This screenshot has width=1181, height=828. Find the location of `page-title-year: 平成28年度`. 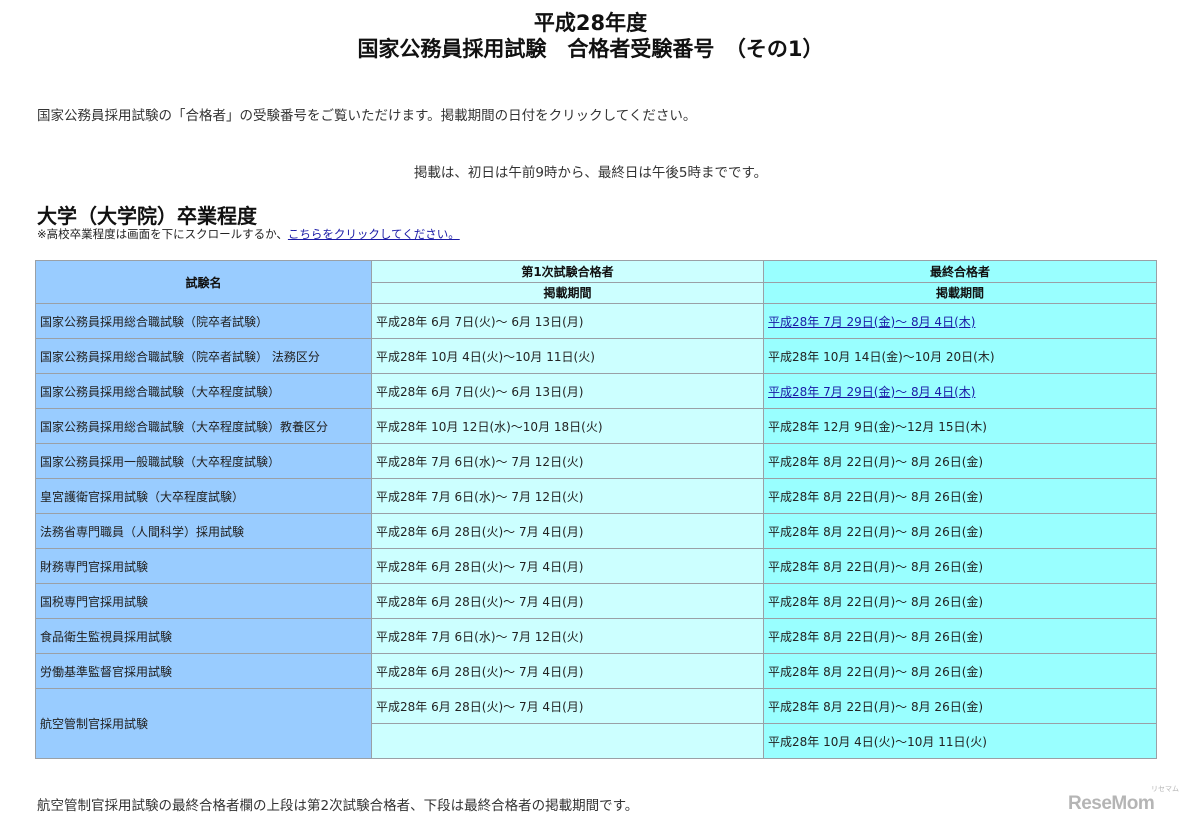

page-title-year: 平成28年度 is located at coordinates (590, 23).